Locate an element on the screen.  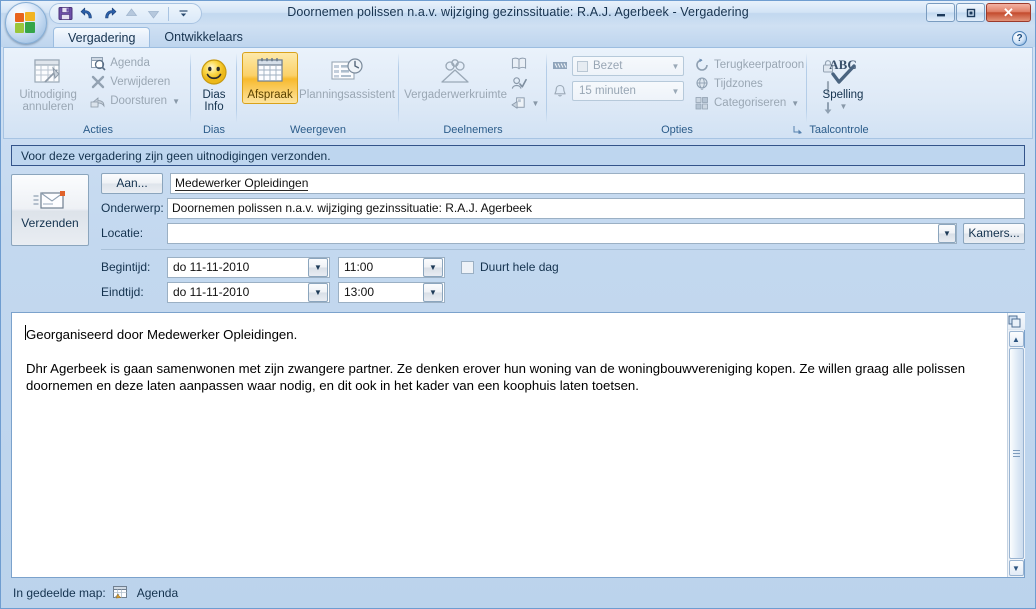
appointment-button: Afspraak is located at coordinates (270, 78).